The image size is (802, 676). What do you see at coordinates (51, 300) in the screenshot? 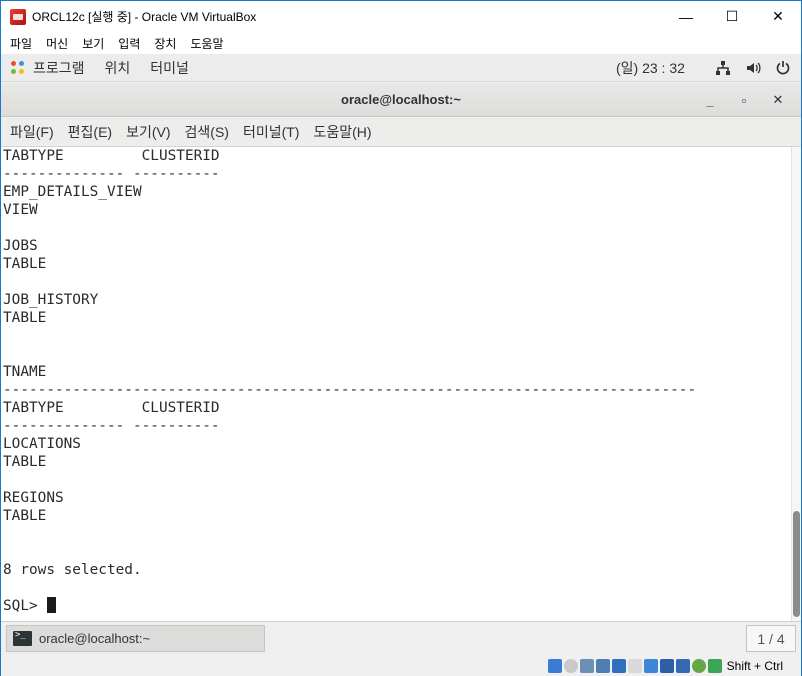
I see `terminal-line: JOB_HISTORY` at bounding box center [51, 300].